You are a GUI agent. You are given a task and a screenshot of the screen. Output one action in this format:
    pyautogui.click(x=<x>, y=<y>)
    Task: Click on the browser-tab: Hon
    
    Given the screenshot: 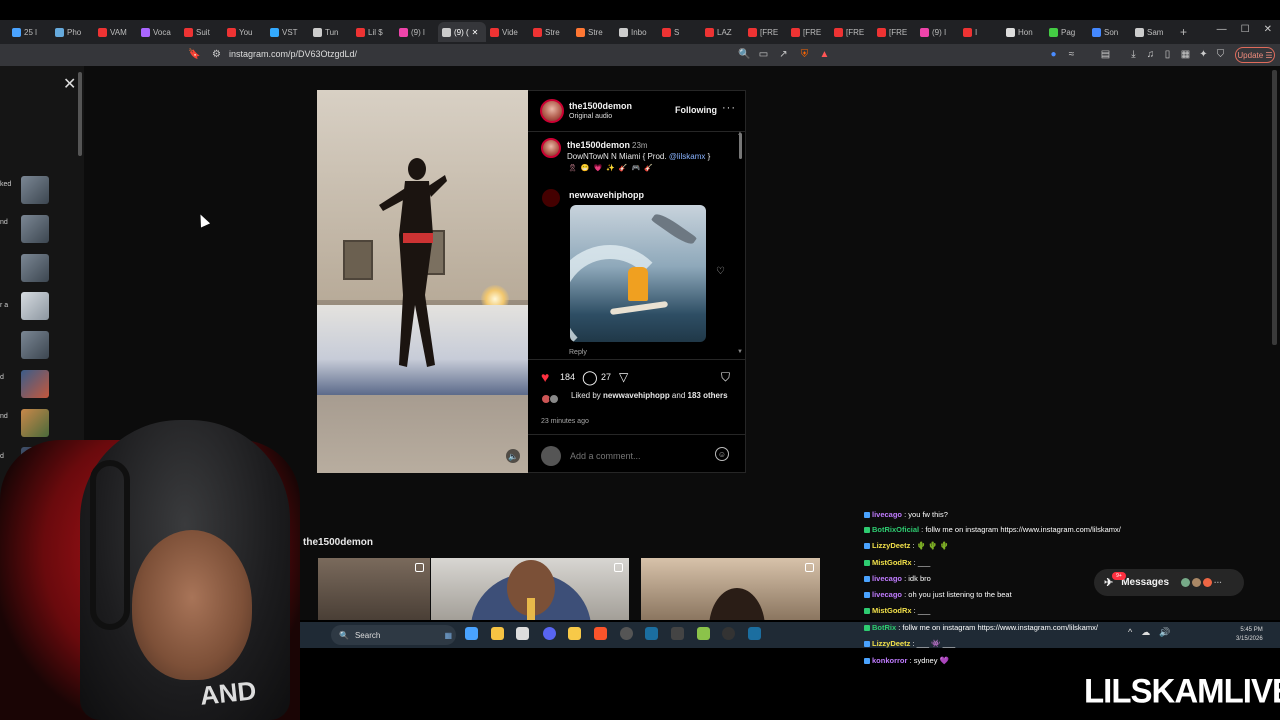 What is the action you would take?
    pyautogui.click(x=1023, y=32)
    